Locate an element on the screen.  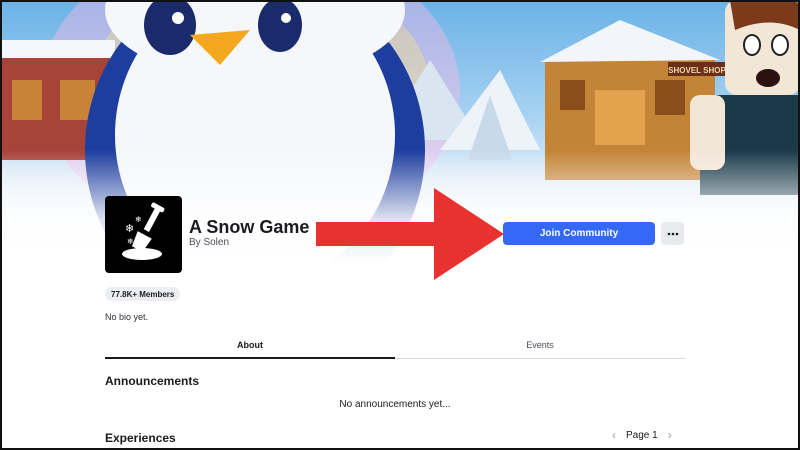
join-community-button: Join Community is located at coordinates (579, 233).